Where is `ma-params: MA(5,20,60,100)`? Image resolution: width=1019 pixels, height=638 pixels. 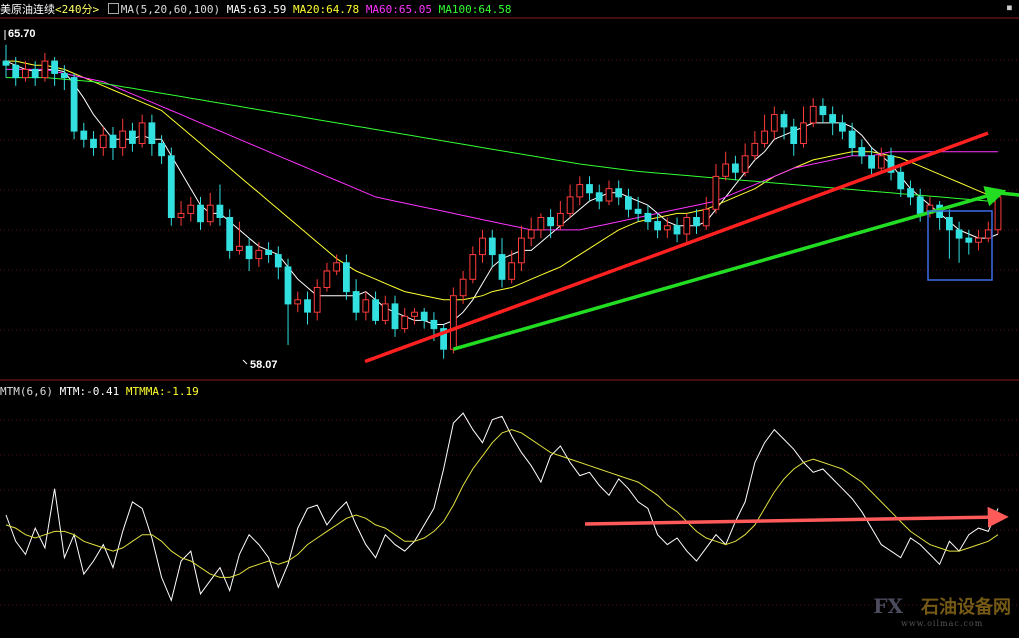
ma-params: MA(5,20,60,100) is located at coordinates (170, 9).